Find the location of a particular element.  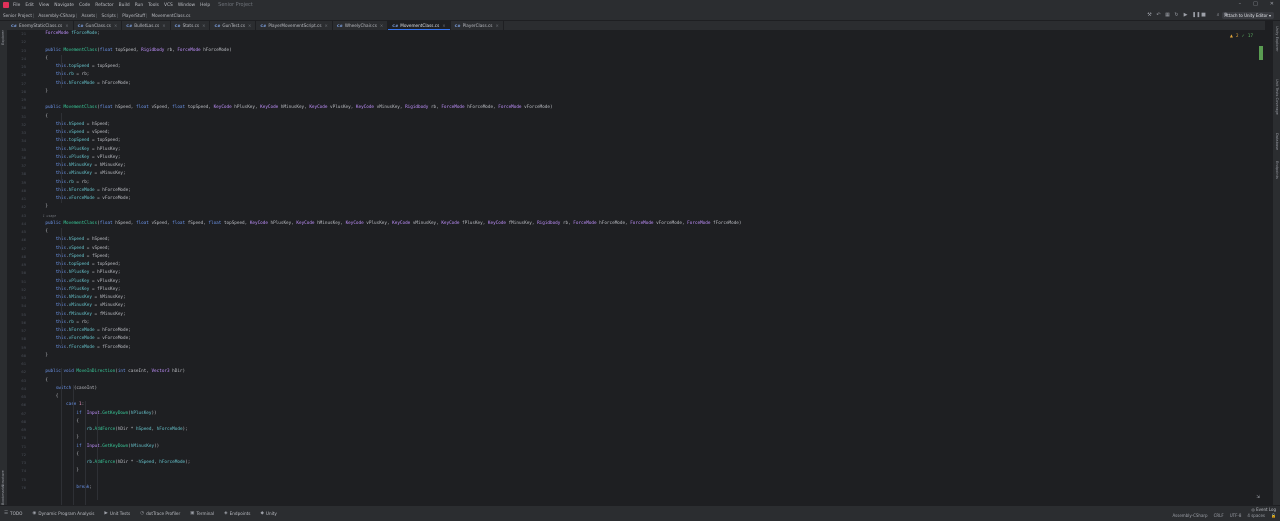

code-line: this.vForceMode = vForceMode; is located at coordinates (83, 339).